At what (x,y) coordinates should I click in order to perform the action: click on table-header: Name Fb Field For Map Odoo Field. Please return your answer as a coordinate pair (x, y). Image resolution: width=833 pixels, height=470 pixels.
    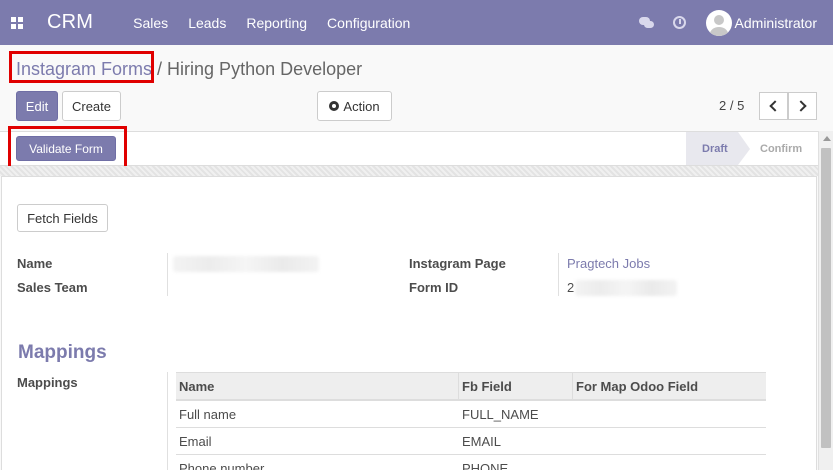
    Looking at the image, I should click on (471, 386).